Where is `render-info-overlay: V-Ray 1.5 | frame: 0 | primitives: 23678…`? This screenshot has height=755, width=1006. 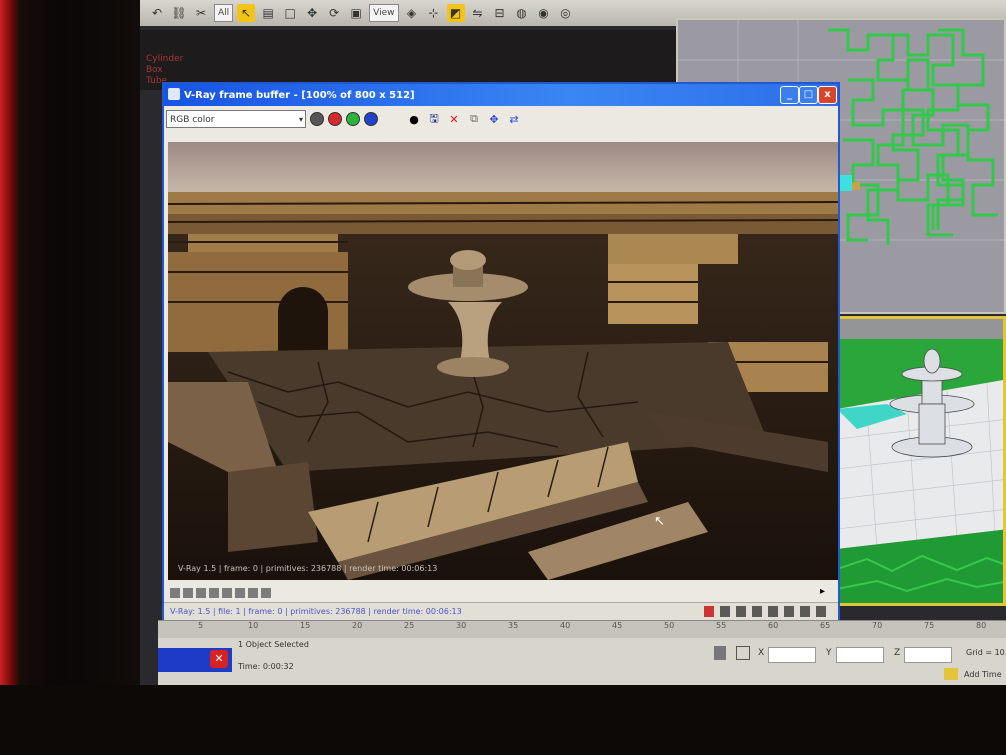 render-info-overlay: V-Ray 1.5 | frame: 0 | primitives: 23678… is located at coordinates (308, 568).